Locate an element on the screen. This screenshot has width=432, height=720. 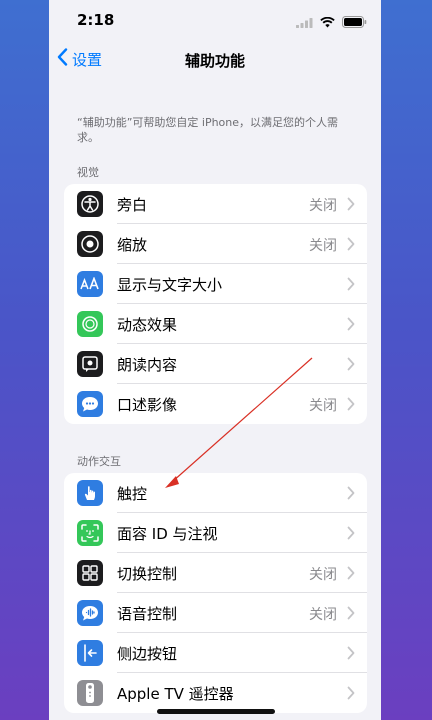
row-switch-control: 切换控制 关闭 is located at coordinates (215, 573).